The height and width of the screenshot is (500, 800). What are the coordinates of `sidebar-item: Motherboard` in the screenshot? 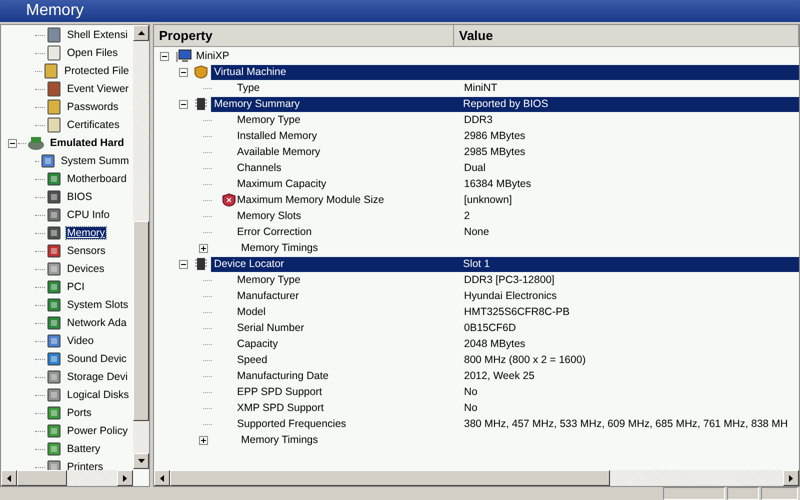 It's located at (97, 179).